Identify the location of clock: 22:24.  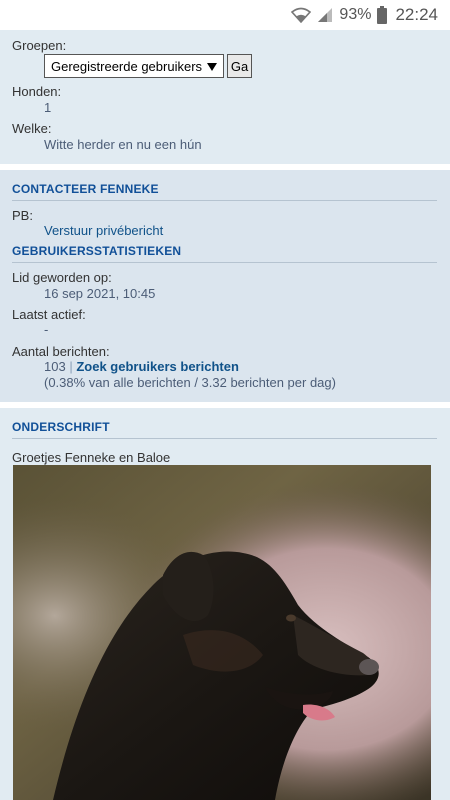
(416, 14).